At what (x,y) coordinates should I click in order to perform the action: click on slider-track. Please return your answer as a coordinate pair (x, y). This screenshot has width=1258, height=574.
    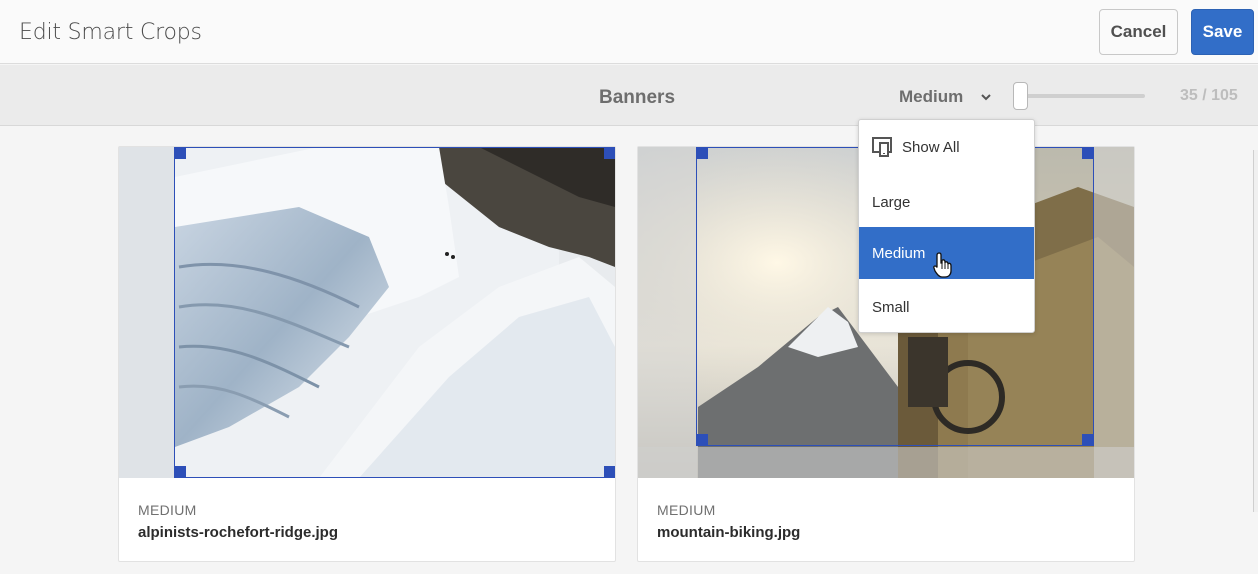
    Looking at the image, I should click on (1083, 96).